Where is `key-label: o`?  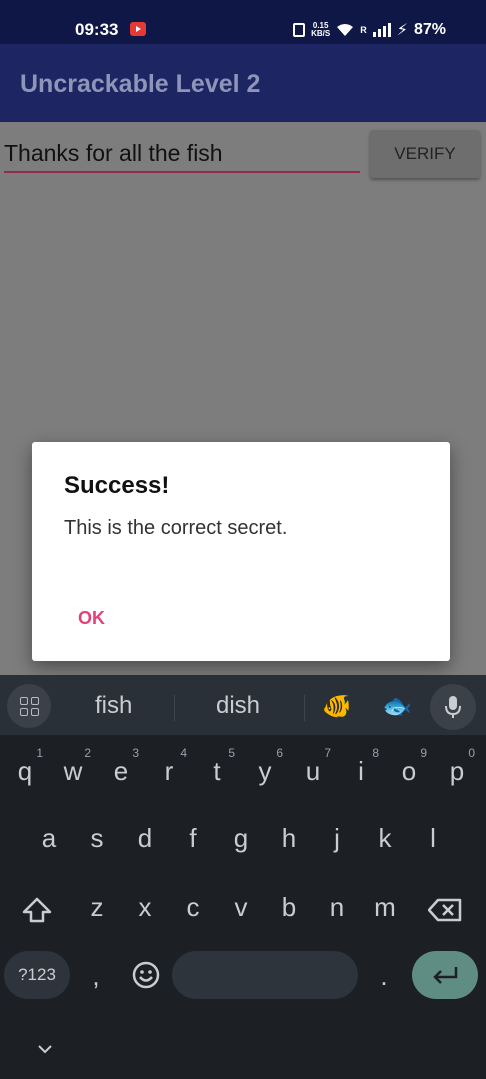 key-label: o is located at coordinates (409, 771).